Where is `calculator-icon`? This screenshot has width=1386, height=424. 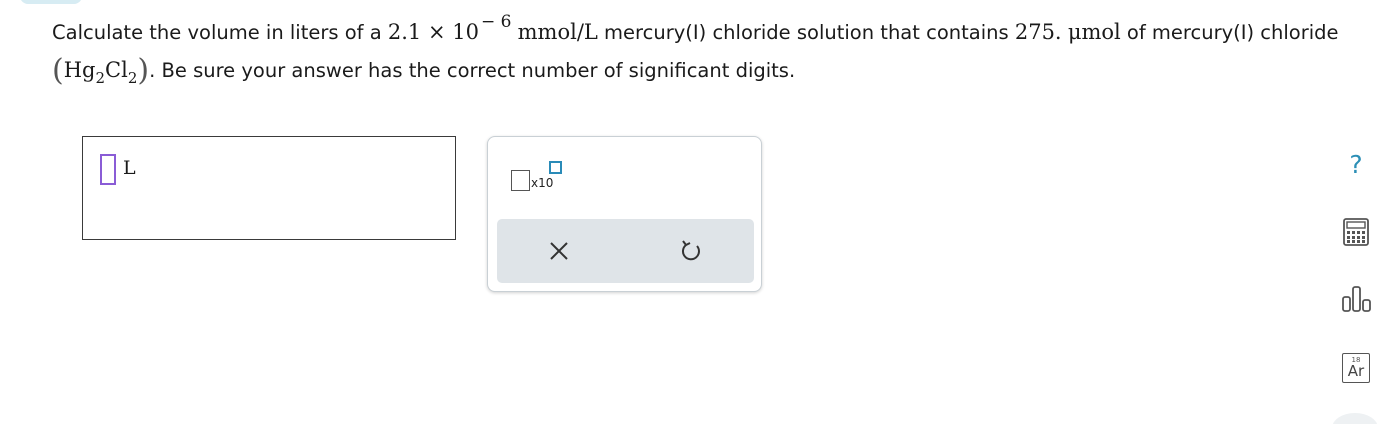
calculator-icon is located at coordinates (1356, 232).